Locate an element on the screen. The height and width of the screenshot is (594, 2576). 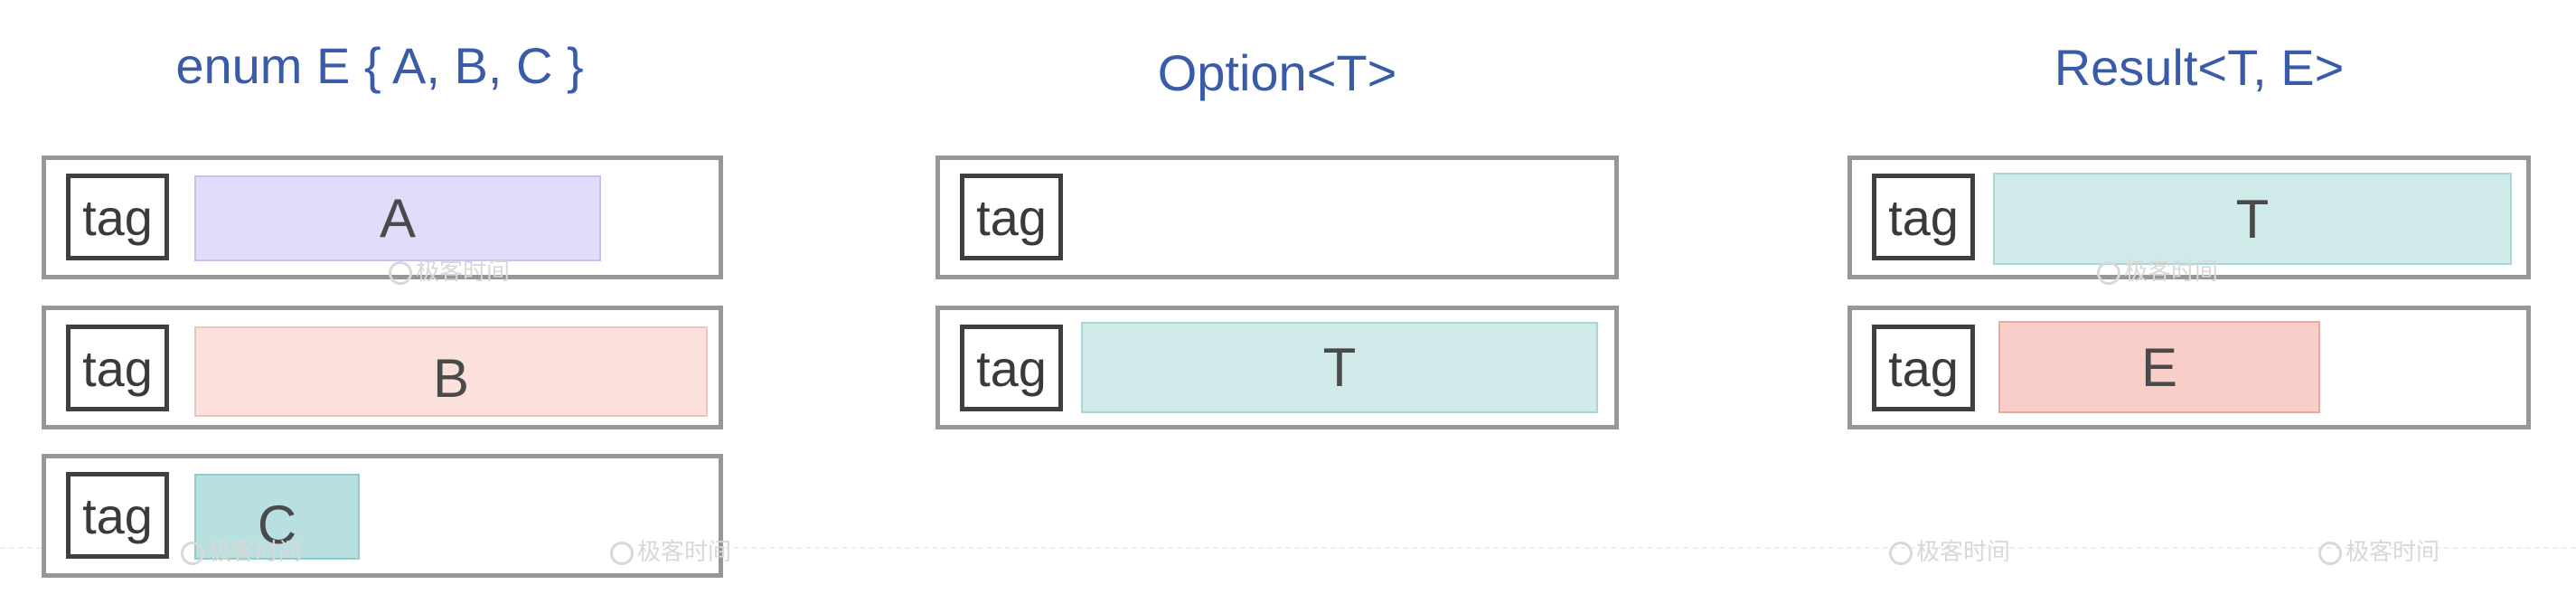
result-ok-payload: T is located at coordinates (2253, 219).